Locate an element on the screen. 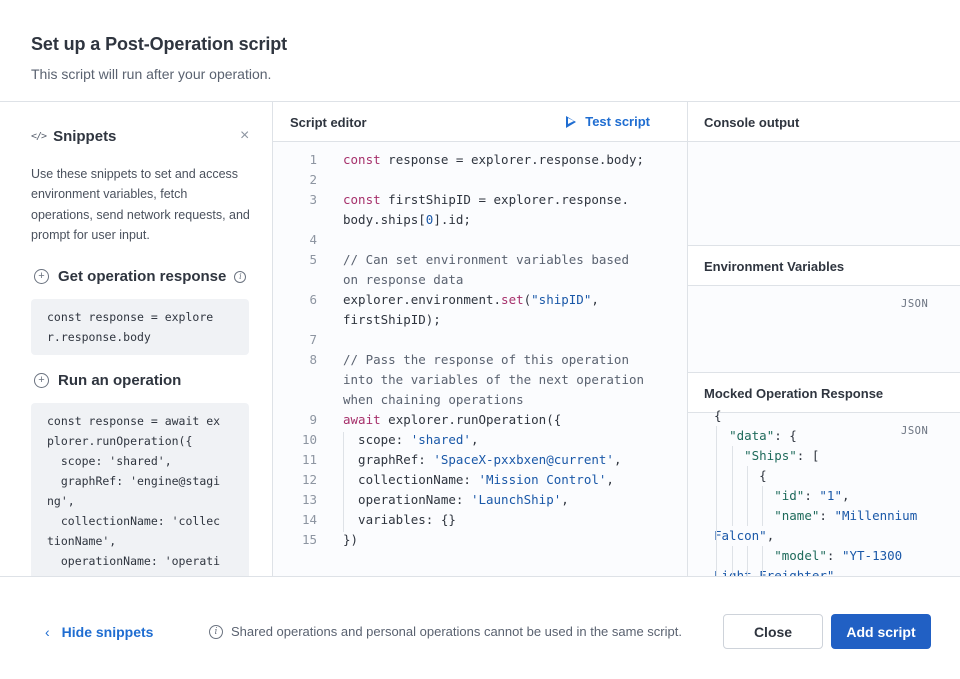 Image resolution: width=960 pixels, height=679 pixels. code-line: 2 is located at coordinates (480, 180).